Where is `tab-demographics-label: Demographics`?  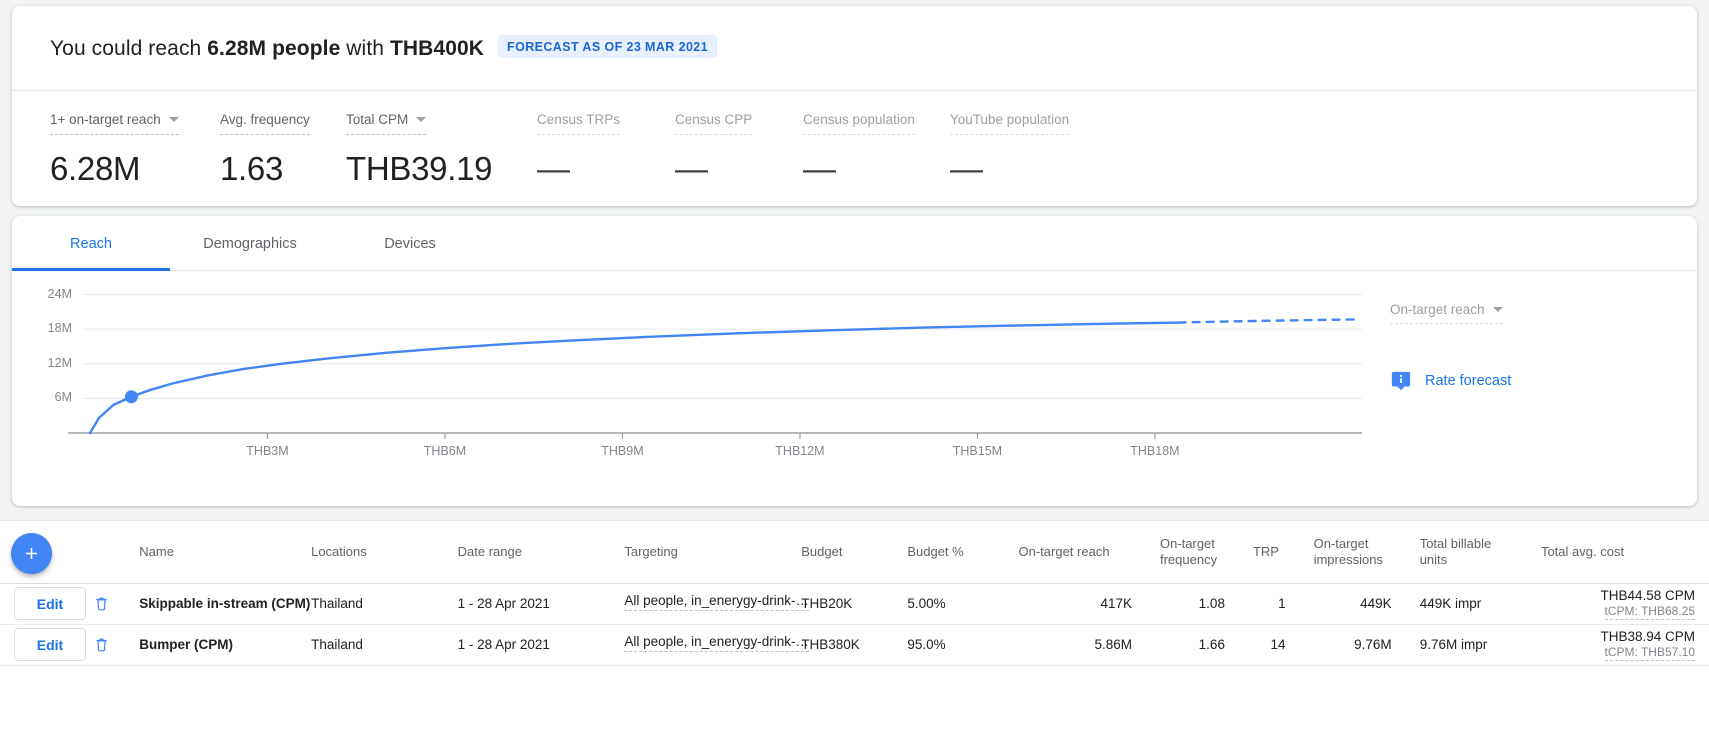 tab-demographics-label: Demographics is located at coordinates (250, 243).